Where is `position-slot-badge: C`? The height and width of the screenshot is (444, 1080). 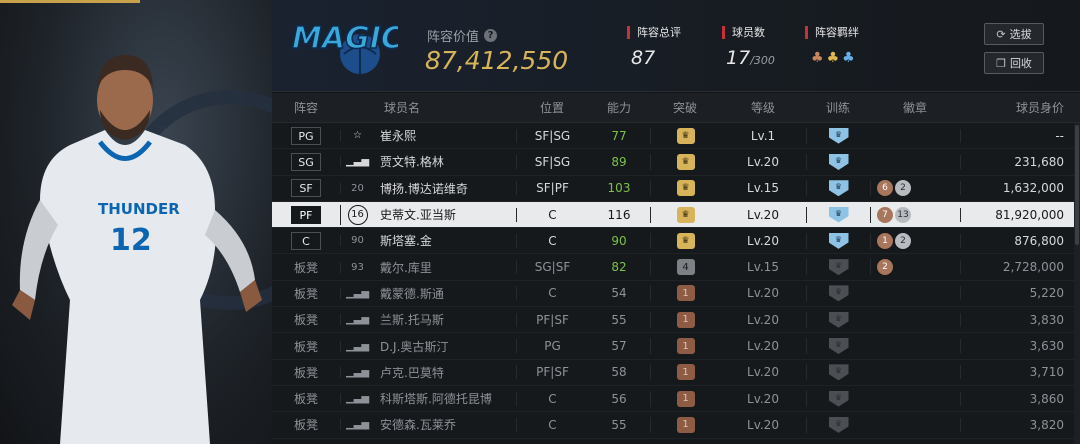
position-slot-badge: C is located at coordinates (306, 240).